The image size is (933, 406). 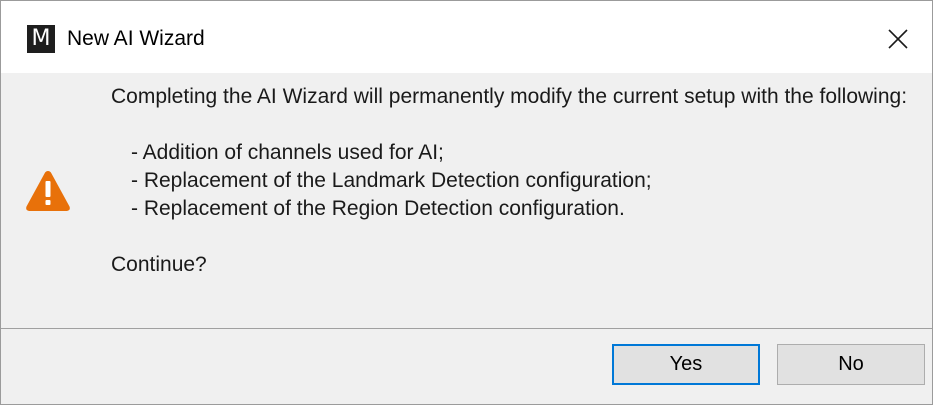 What do you see at coordinates (159, 264) in the screenshot?
I see `message-question: Continue?` at bounding box center [159, 264].